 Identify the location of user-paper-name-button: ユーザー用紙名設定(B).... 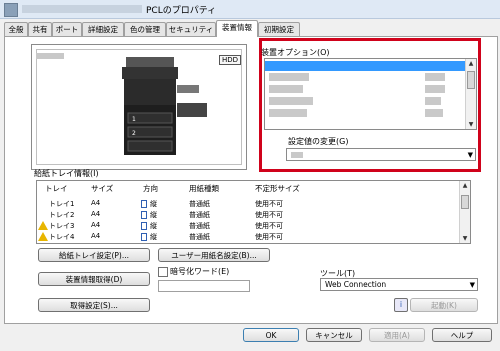
(214, 255).